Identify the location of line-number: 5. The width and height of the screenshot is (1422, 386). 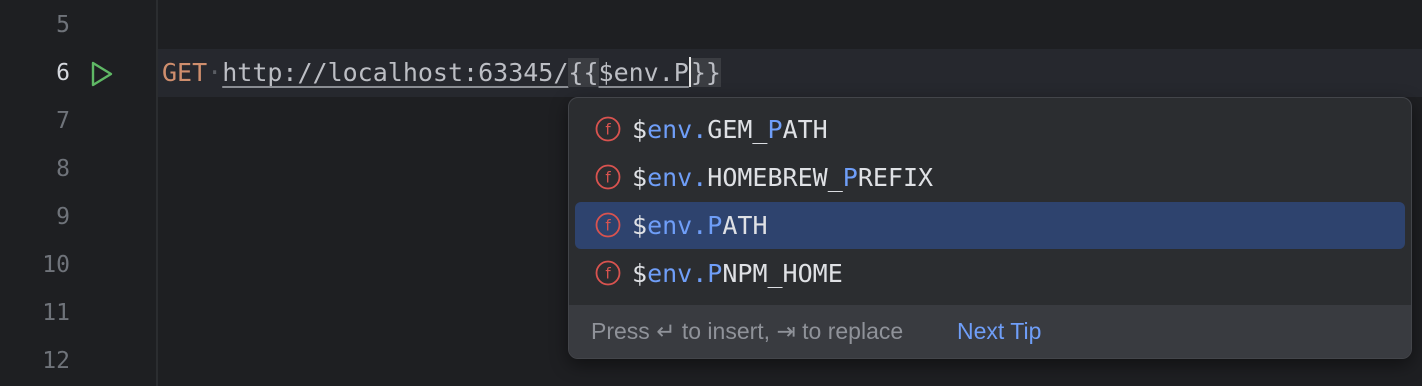
(63, 25).